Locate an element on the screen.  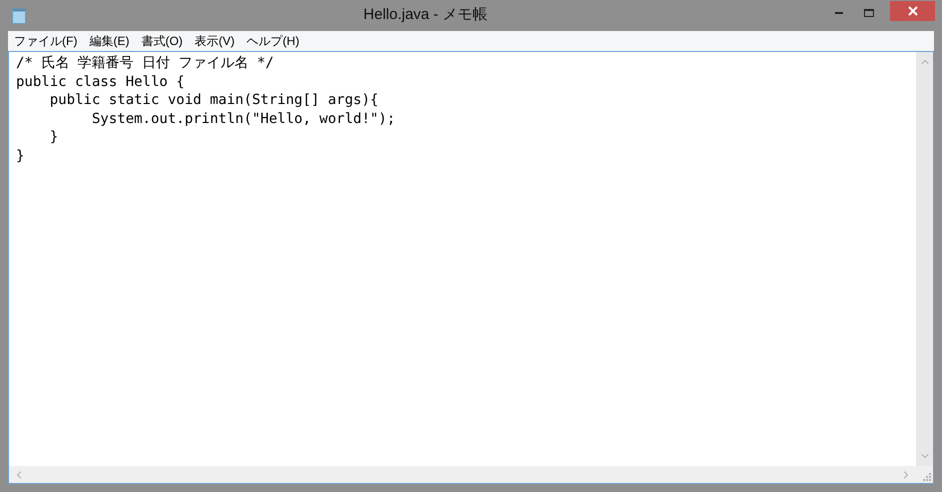
close-button is located at coordinates (912, 10).